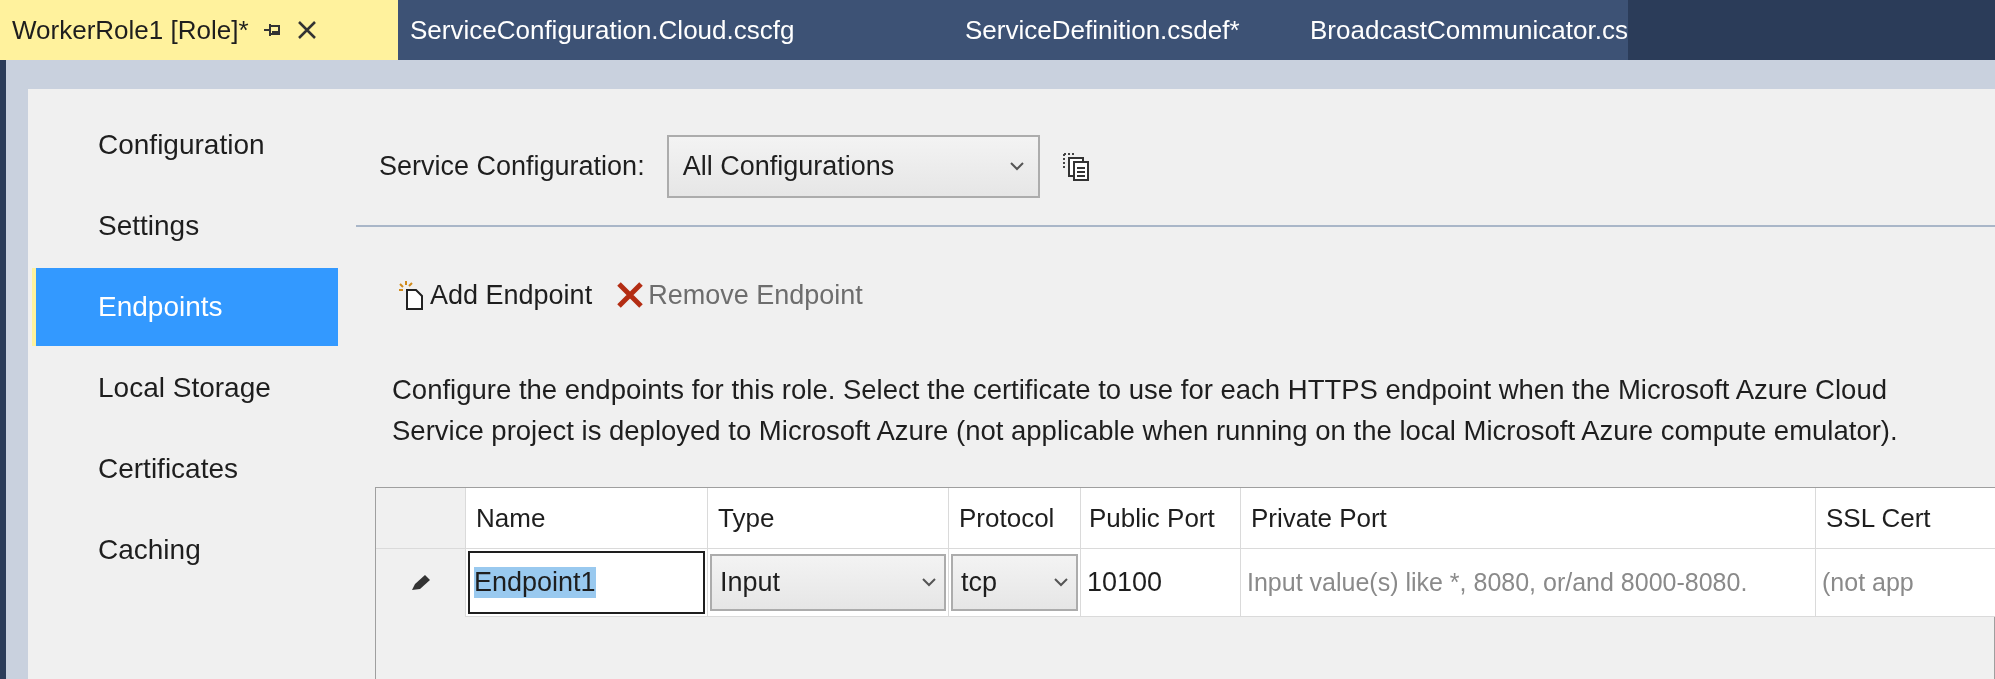 Image resolution: width=1995 pixels, height=679 pixels. What do you see at coordinates (185, 145) in the screenshot?
I see `sidebar-item: Configuration` at bounding box center [185, 145].